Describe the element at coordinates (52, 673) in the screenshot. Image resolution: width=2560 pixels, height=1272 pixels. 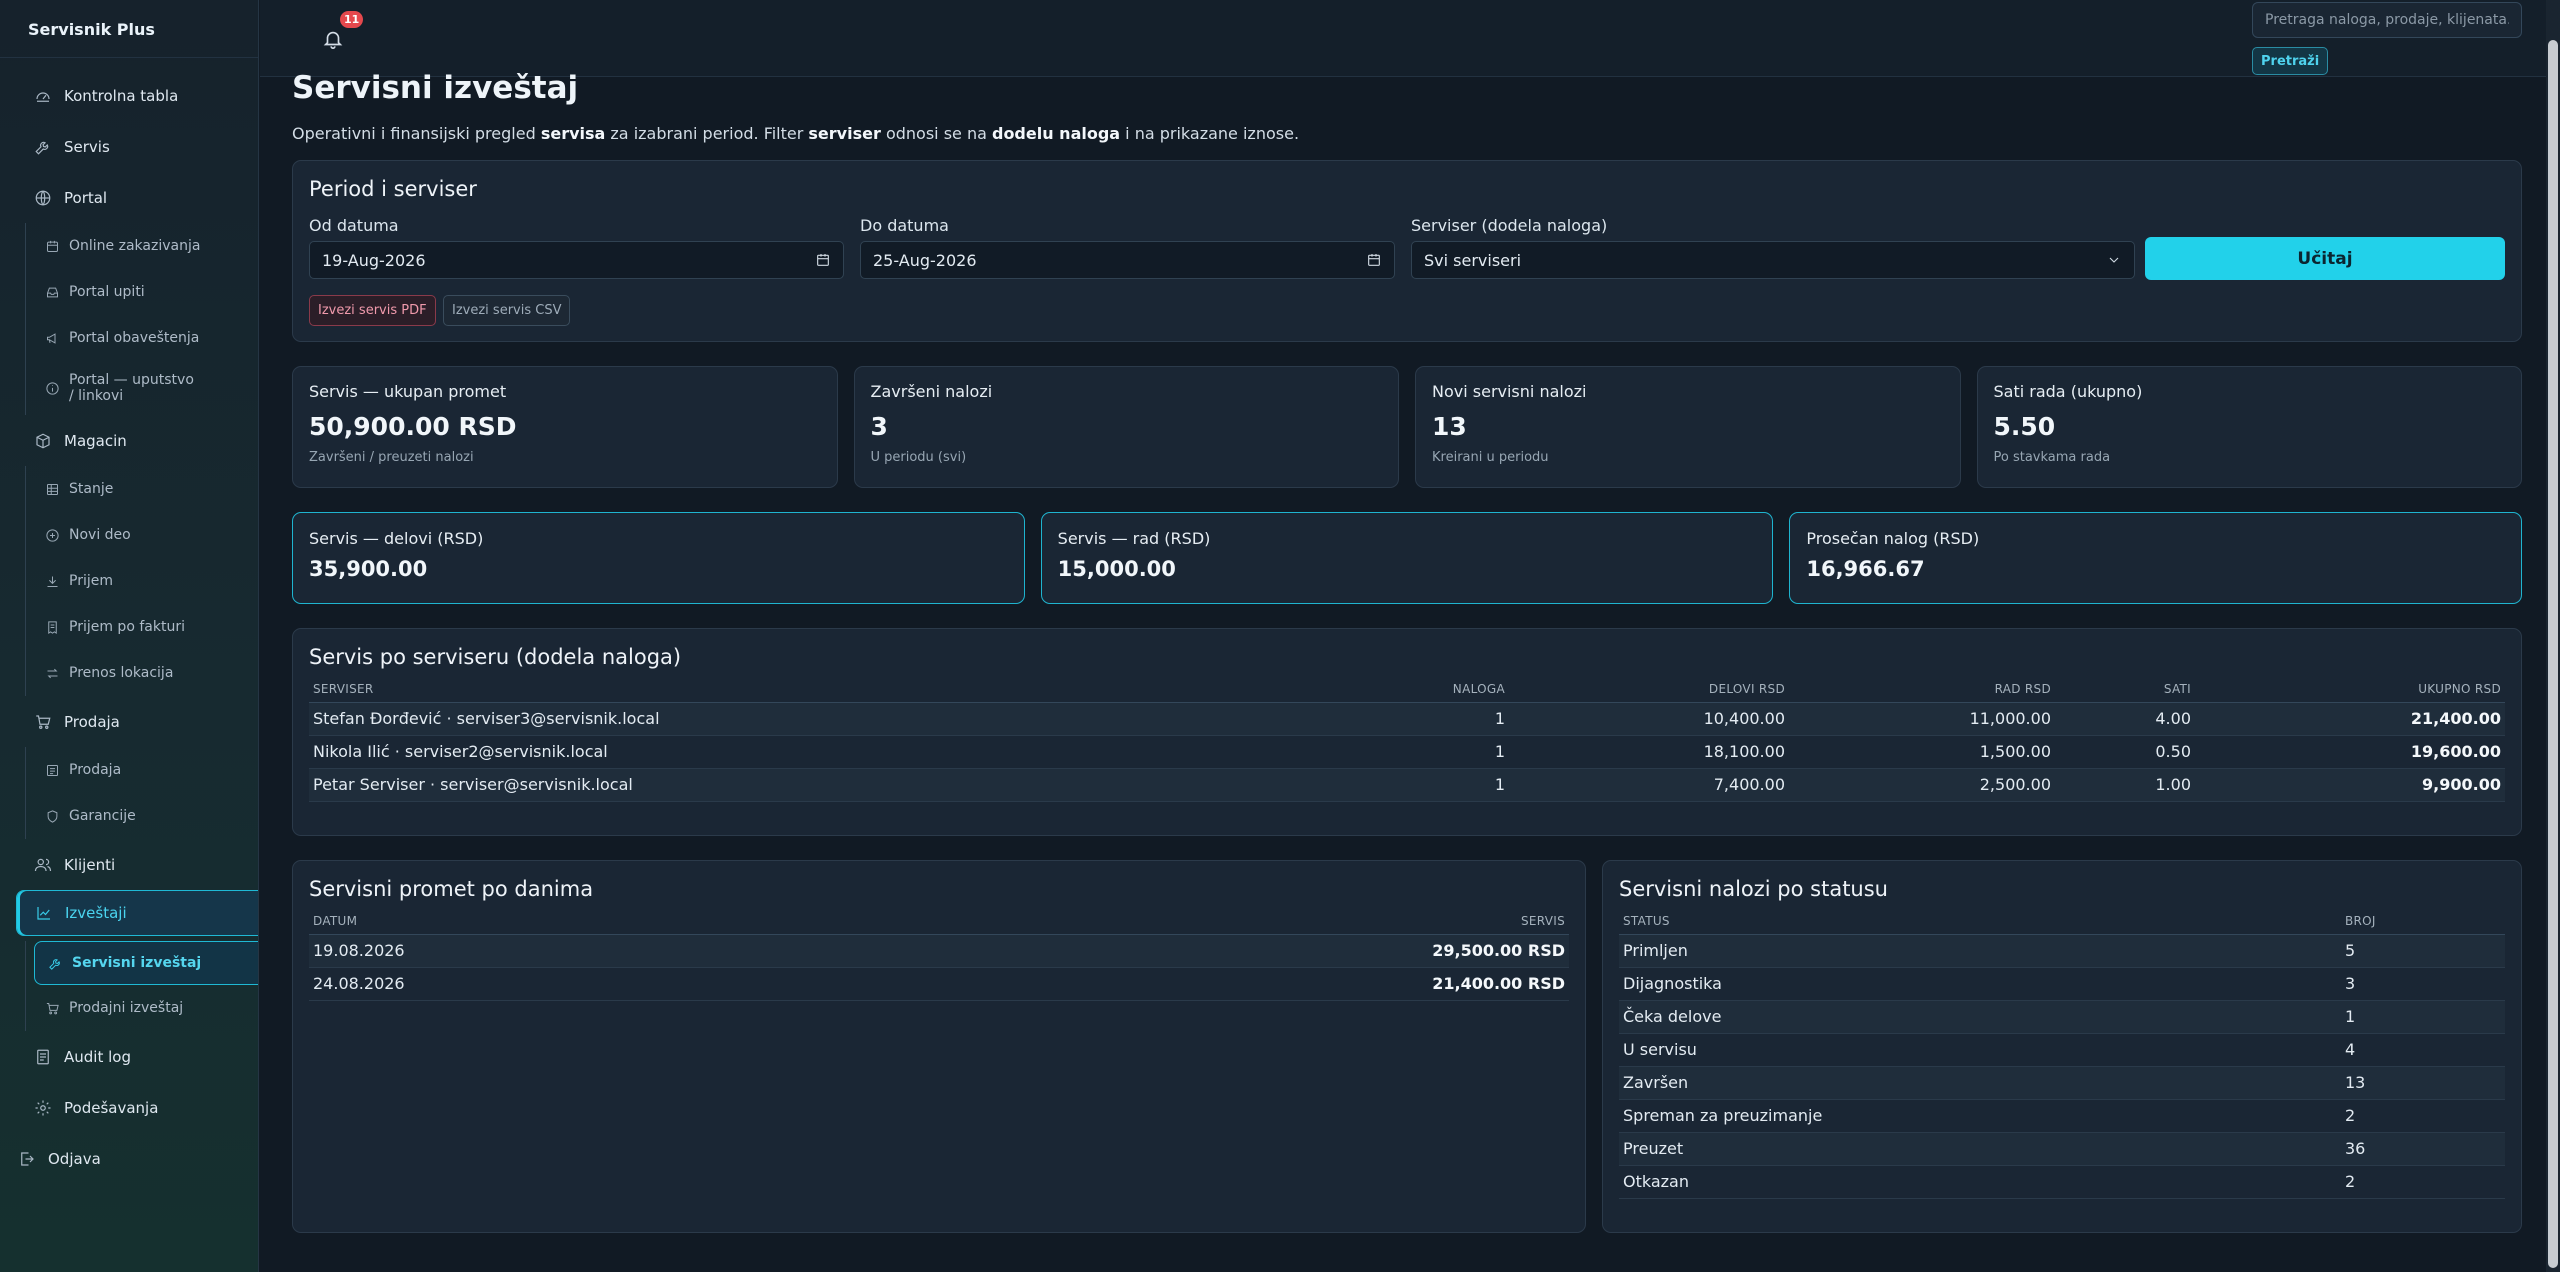
I see `transfer-icon` at that location.